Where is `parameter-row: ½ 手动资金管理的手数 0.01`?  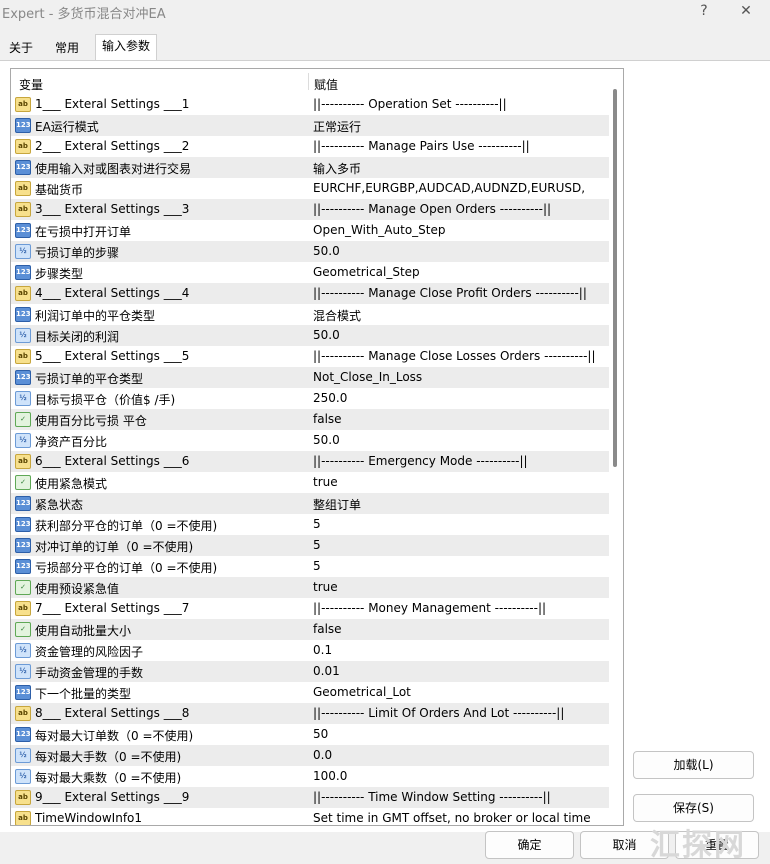
parameter-row: ½ 手动资金管理的手数 0.01 is located at coordinates (310, 671).